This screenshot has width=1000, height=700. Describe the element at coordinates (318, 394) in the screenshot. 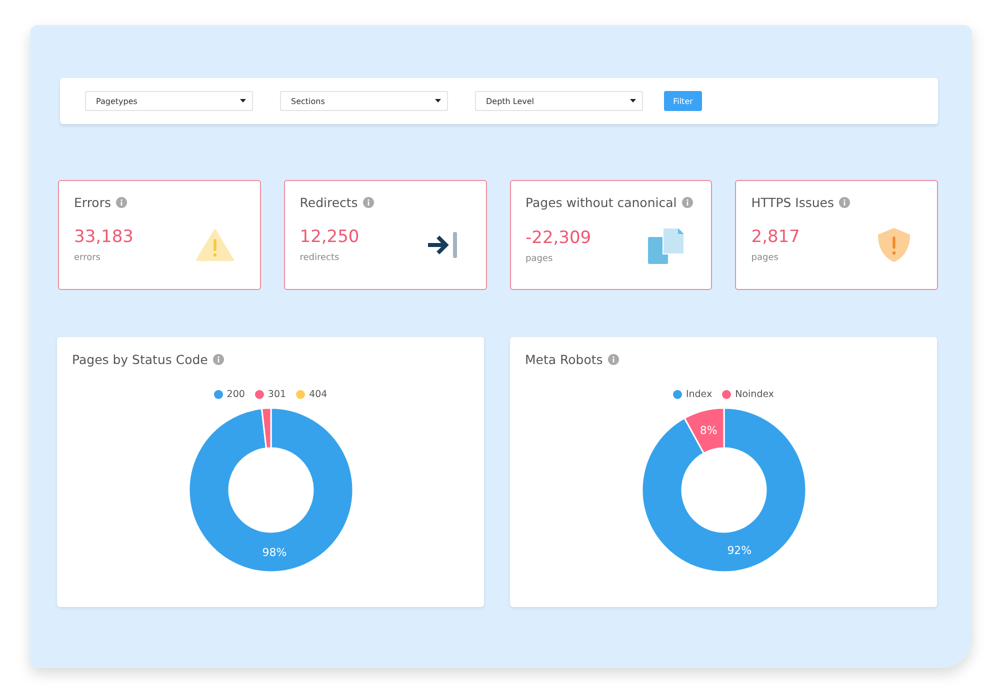

I see `legend-label: 404` at that location.